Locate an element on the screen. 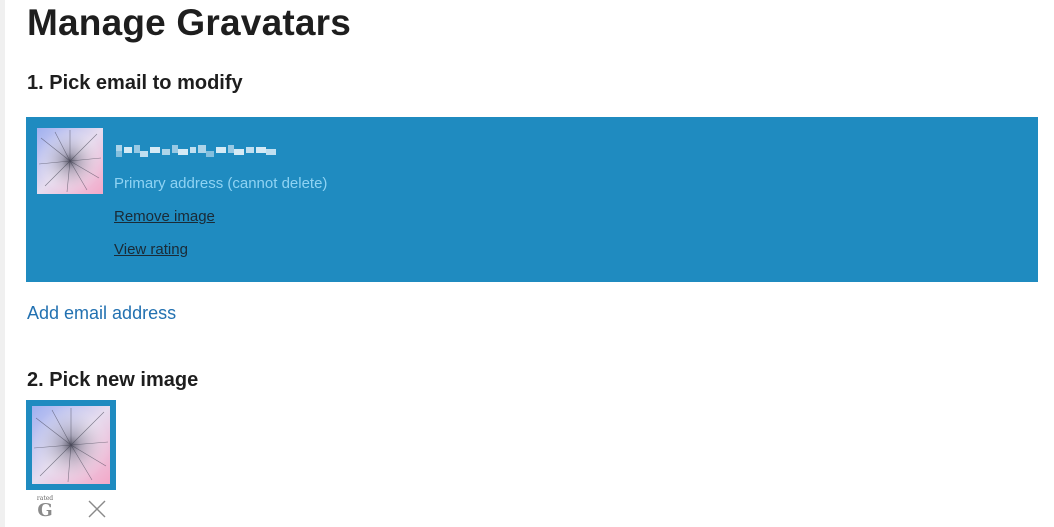  left-border is located at coordinates (2, 263).